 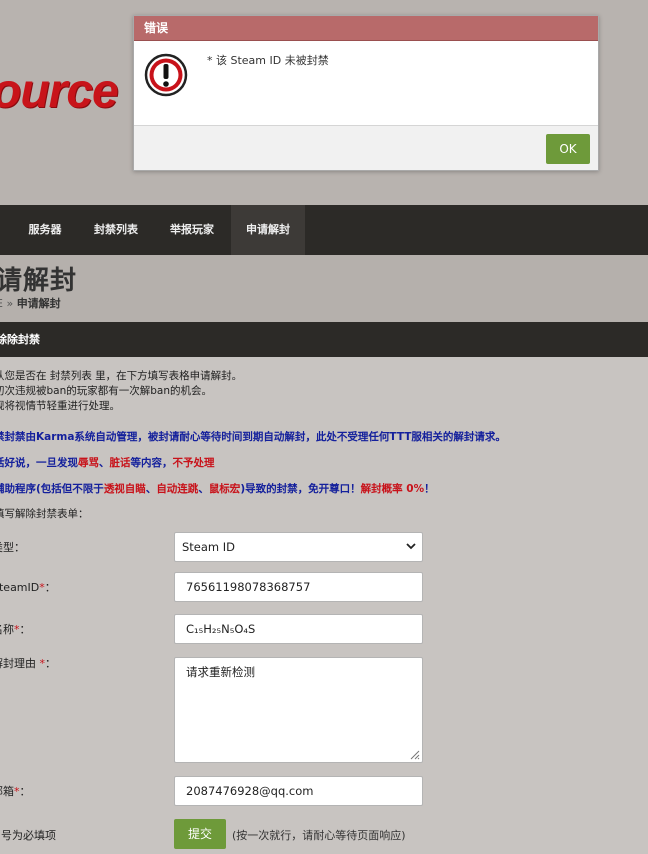 What do you see at coordinates (429, 489) in the screenshot?
I see `cheat-notice-bang: ！` at bounding box center [429, 489].